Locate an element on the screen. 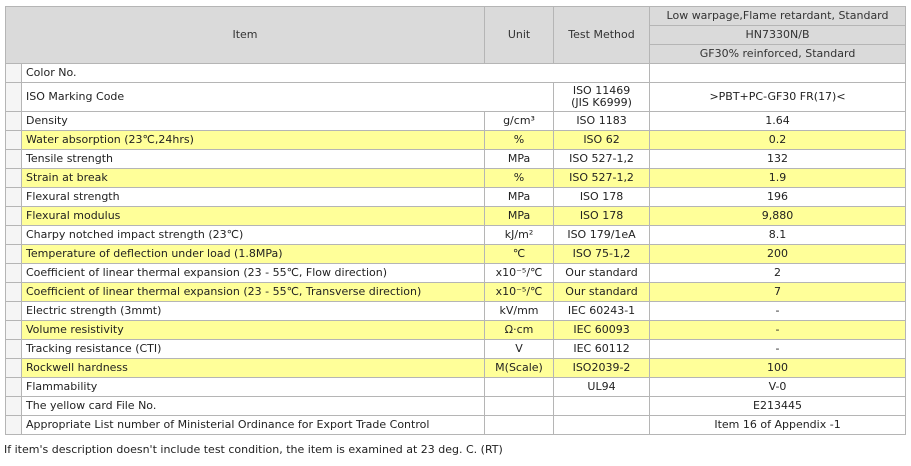 Image resolution: width=911 pixels, height=466 pixels. row-item: ISO Marking Code is located at coordinates (287, 97).